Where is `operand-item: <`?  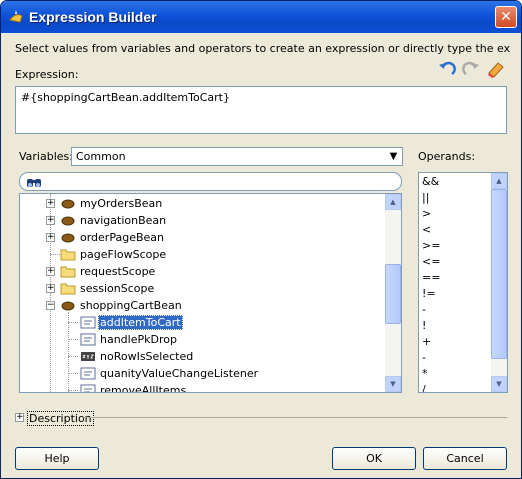 operand-item: < is located at coordinates (426, 230).